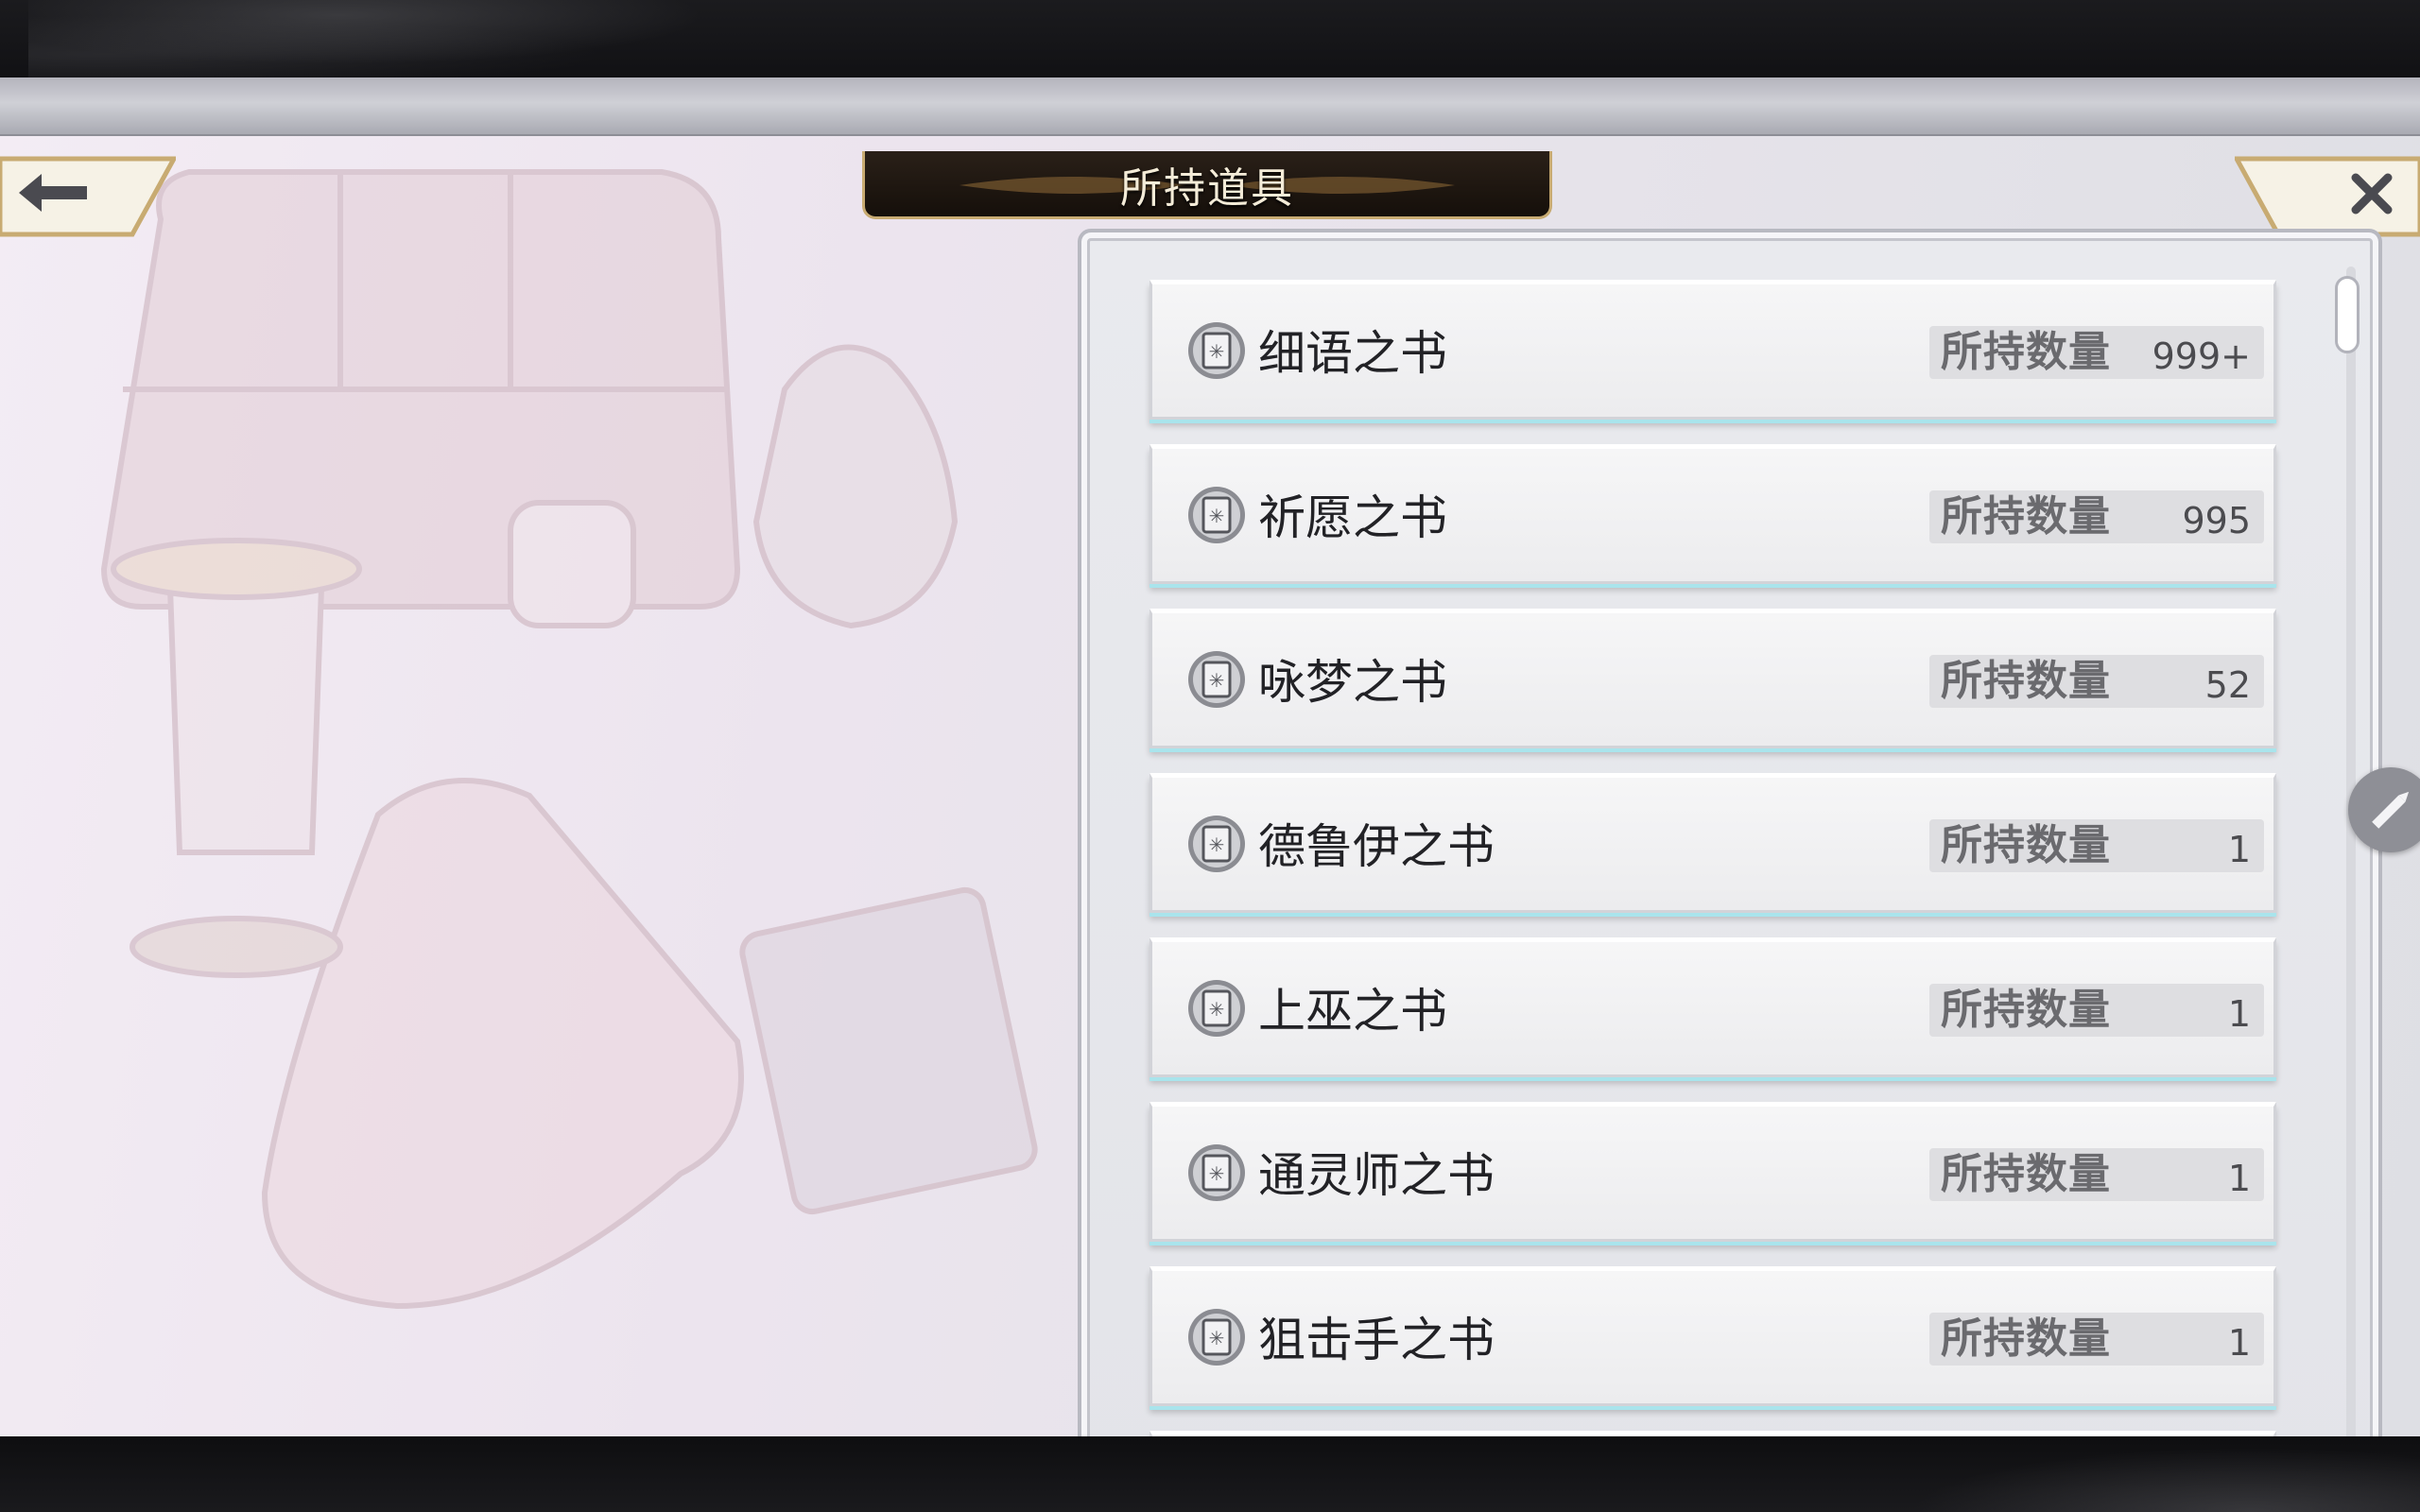 The width and height of the screenshot is (2420, 1512). I want to click on item-name: 通灵师之书, so click(1376, 1175).